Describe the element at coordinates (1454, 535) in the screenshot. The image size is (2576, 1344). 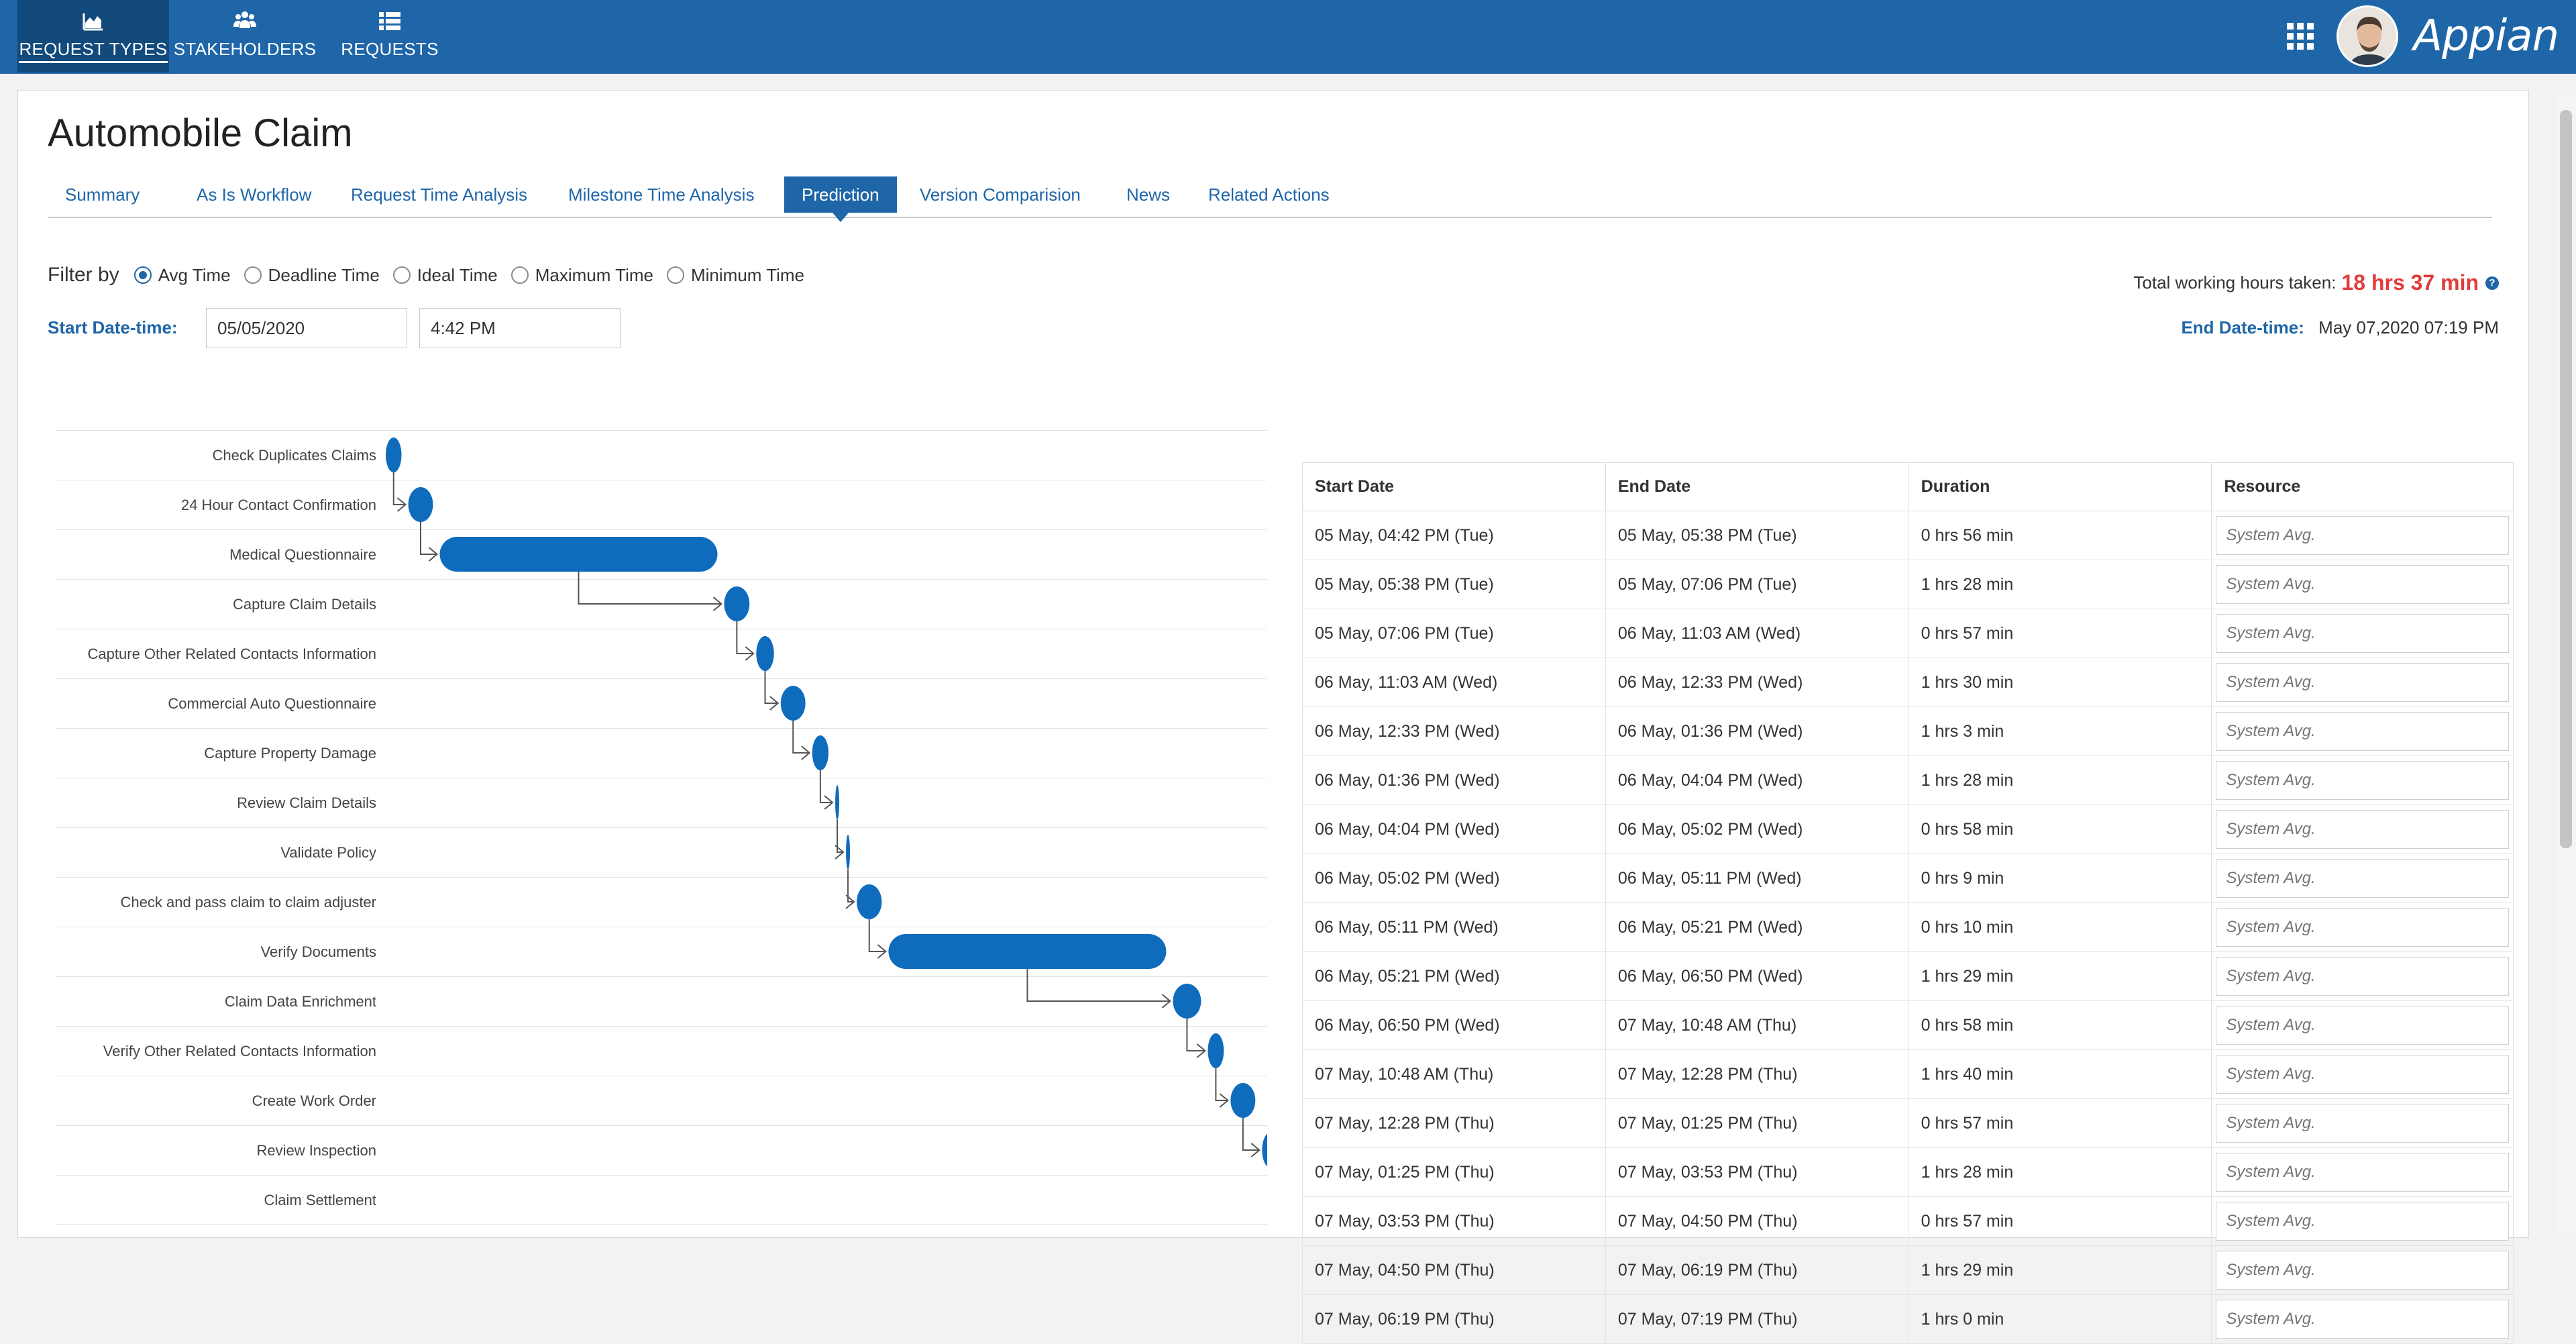
I see `start-date-cell: 05 May, 04:42 PM (Tue)` at that location.